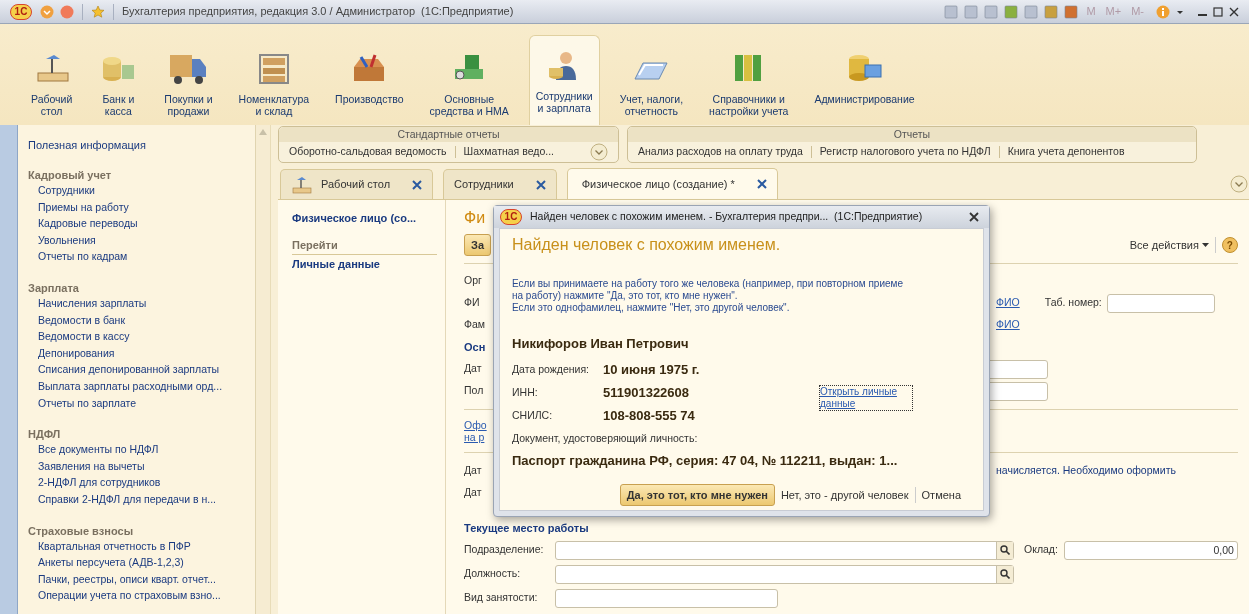  What do you see at coordinates (866, 397) in the screenshot?
I see `open-details-link: Открыть личные данные` at bounding box center [866, 397].